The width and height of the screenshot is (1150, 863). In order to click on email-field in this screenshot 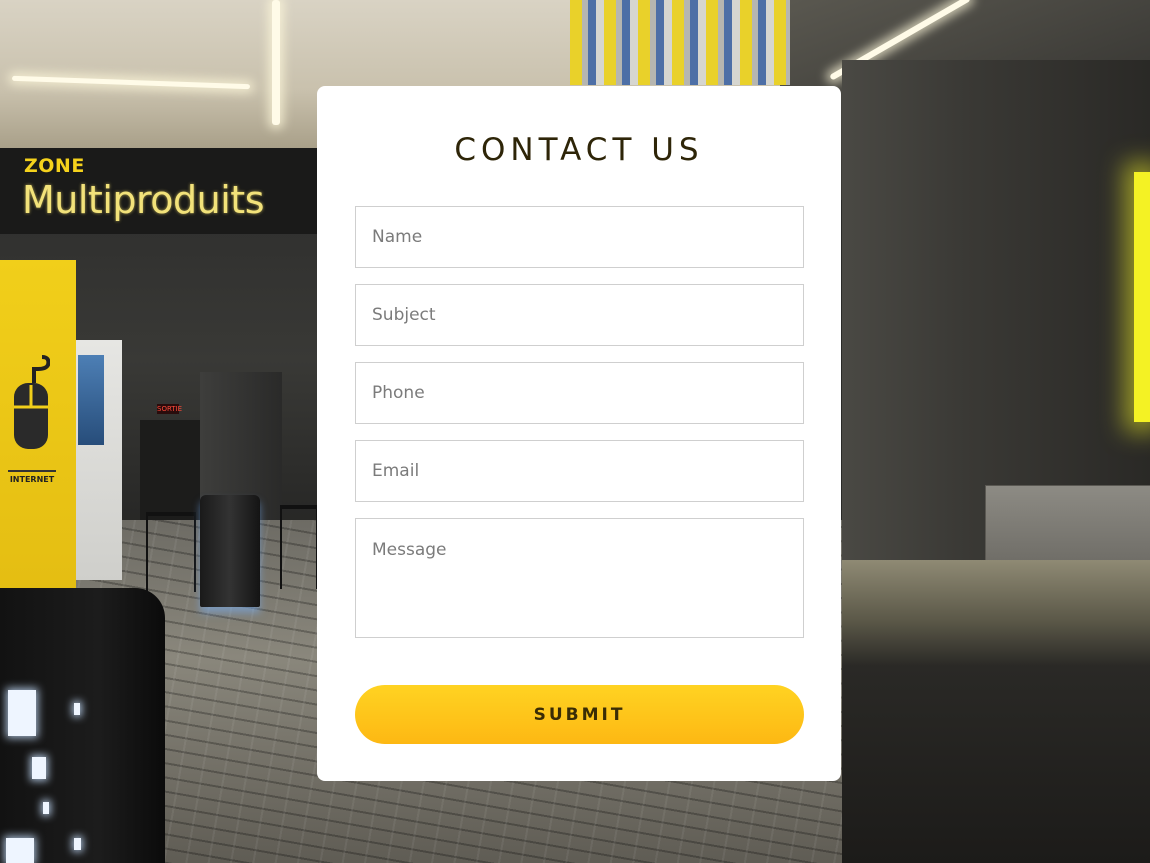, I will do `click(579, 471)`.